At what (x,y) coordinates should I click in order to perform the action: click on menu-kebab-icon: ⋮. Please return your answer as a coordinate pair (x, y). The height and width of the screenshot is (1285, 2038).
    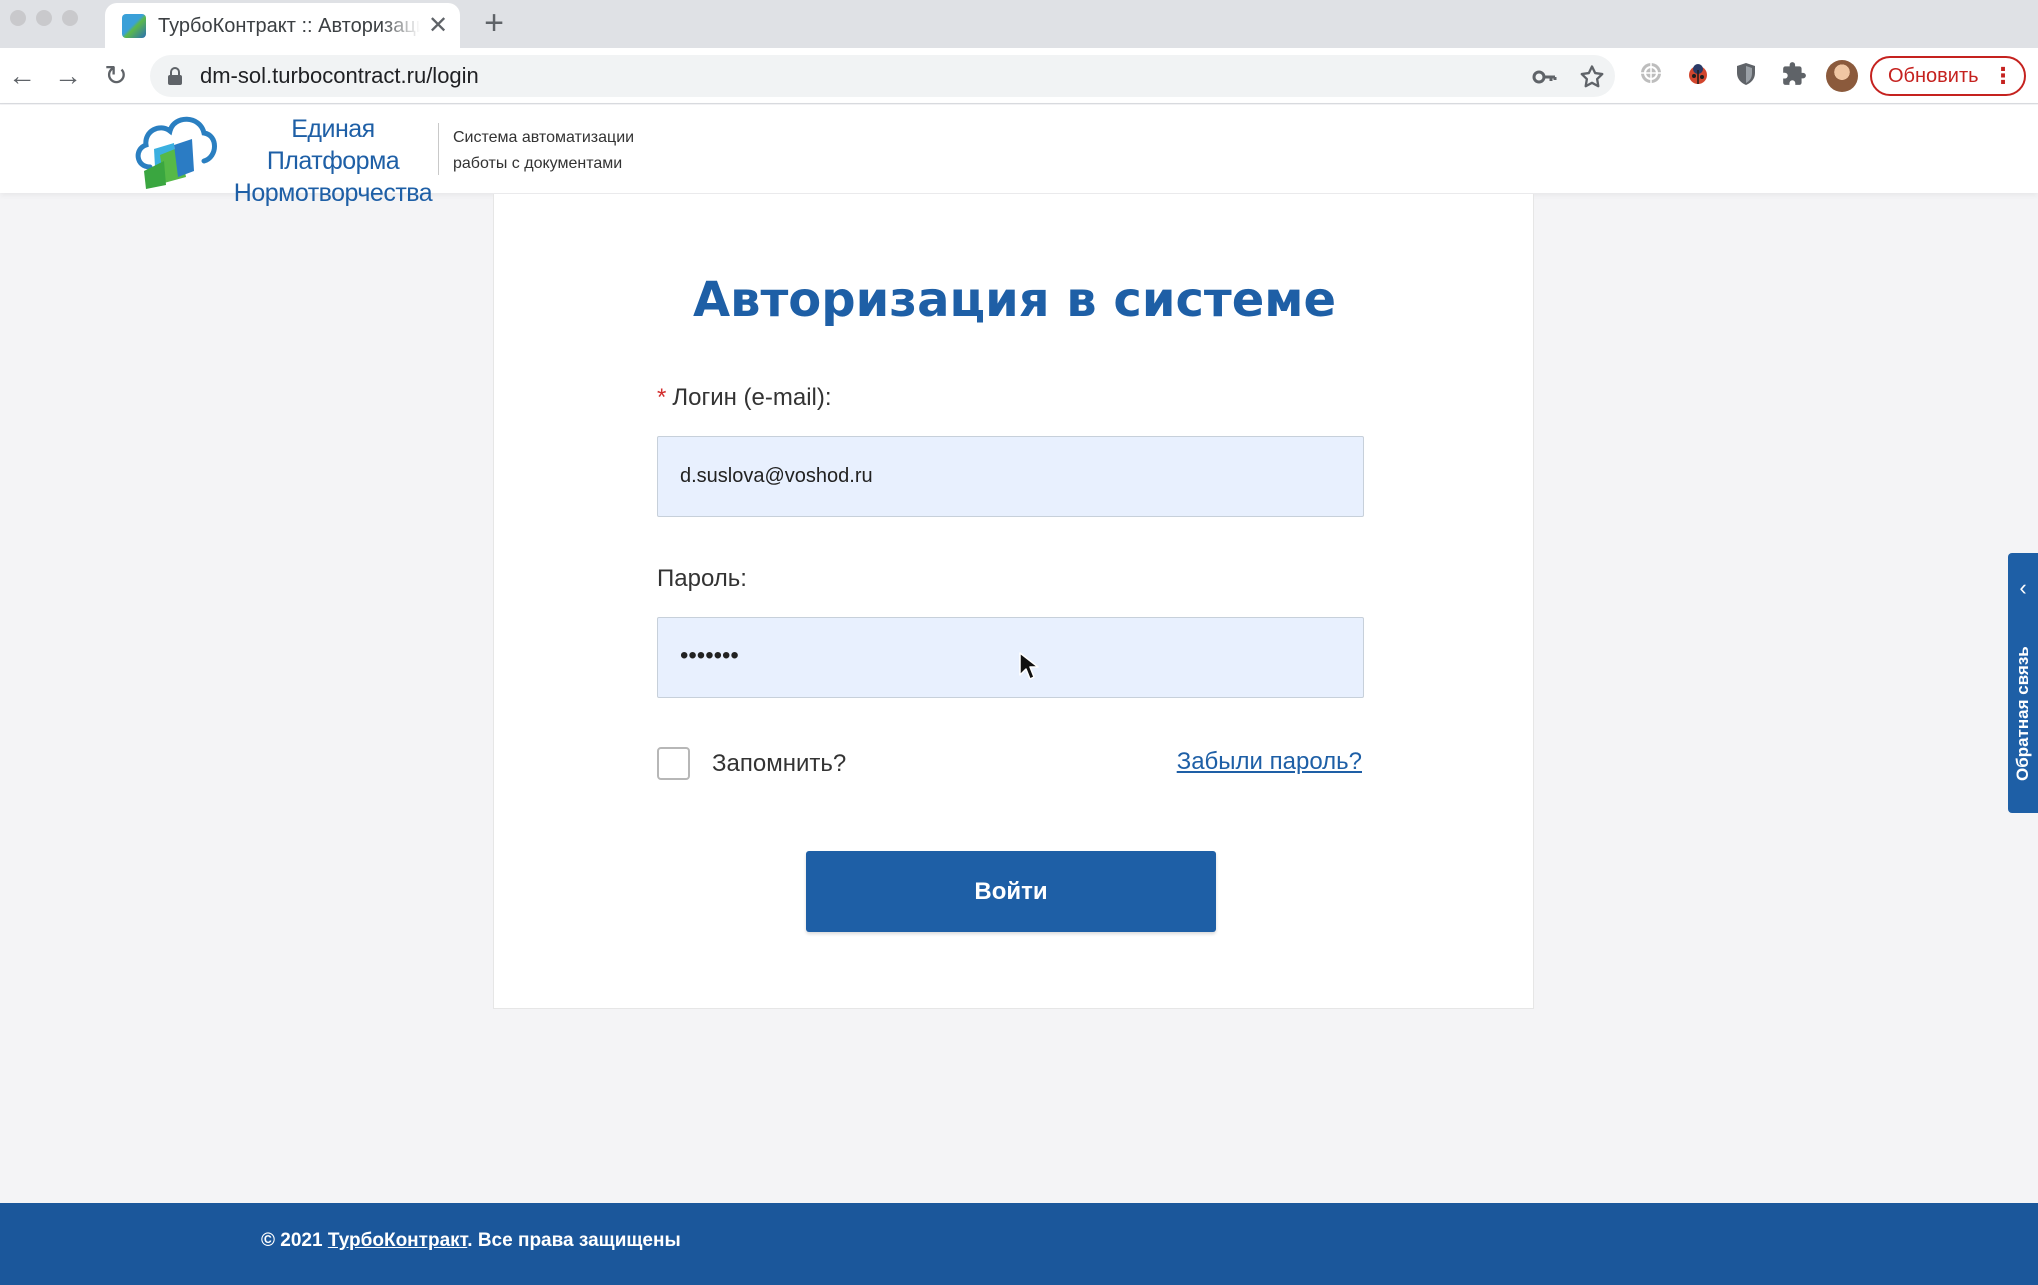
    Looking at the image, I should click on (2003, 76).